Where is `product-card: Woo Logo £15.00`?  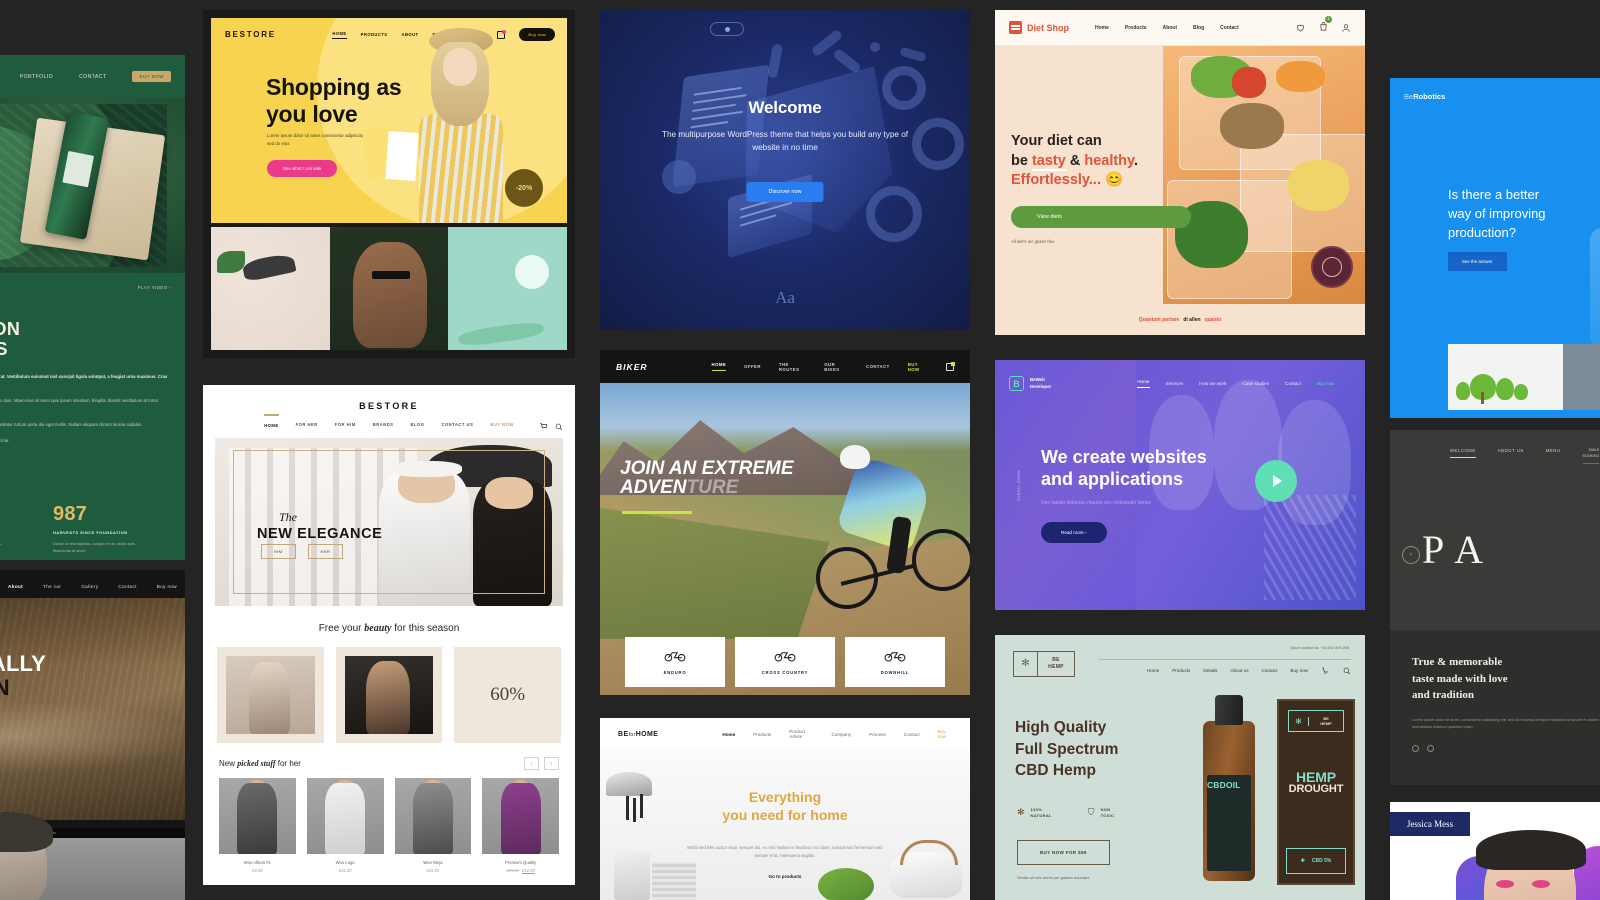
product-card: Woo Logo £15.00 is located at coordinates (345, 825).